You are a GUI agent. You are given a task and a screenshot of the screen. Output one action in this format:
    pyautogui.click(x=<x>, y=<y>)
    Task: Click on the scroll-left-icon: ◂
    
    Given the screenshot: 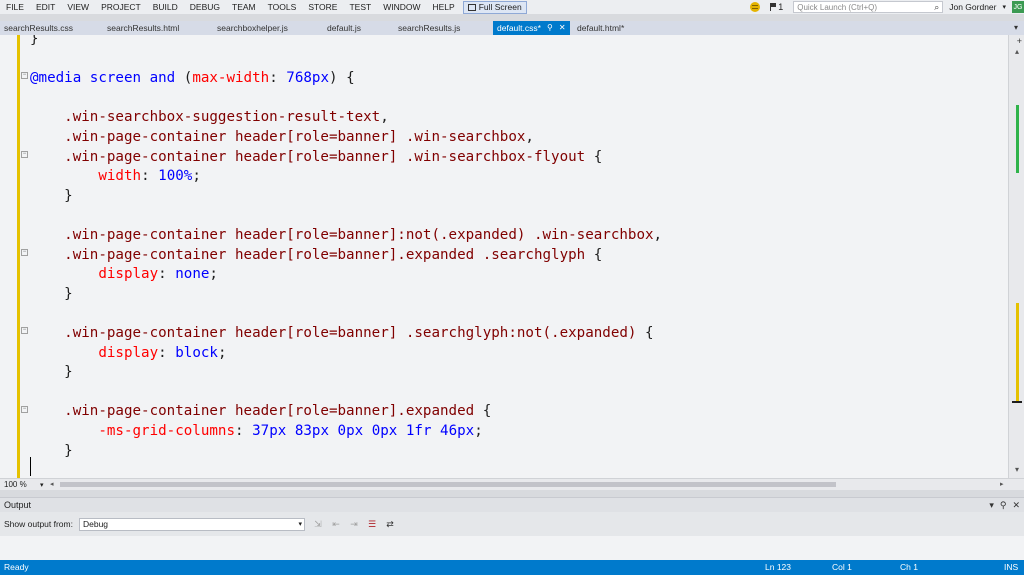 What is the action you would take?
    pyautogui.click(x=52, y=484)
    